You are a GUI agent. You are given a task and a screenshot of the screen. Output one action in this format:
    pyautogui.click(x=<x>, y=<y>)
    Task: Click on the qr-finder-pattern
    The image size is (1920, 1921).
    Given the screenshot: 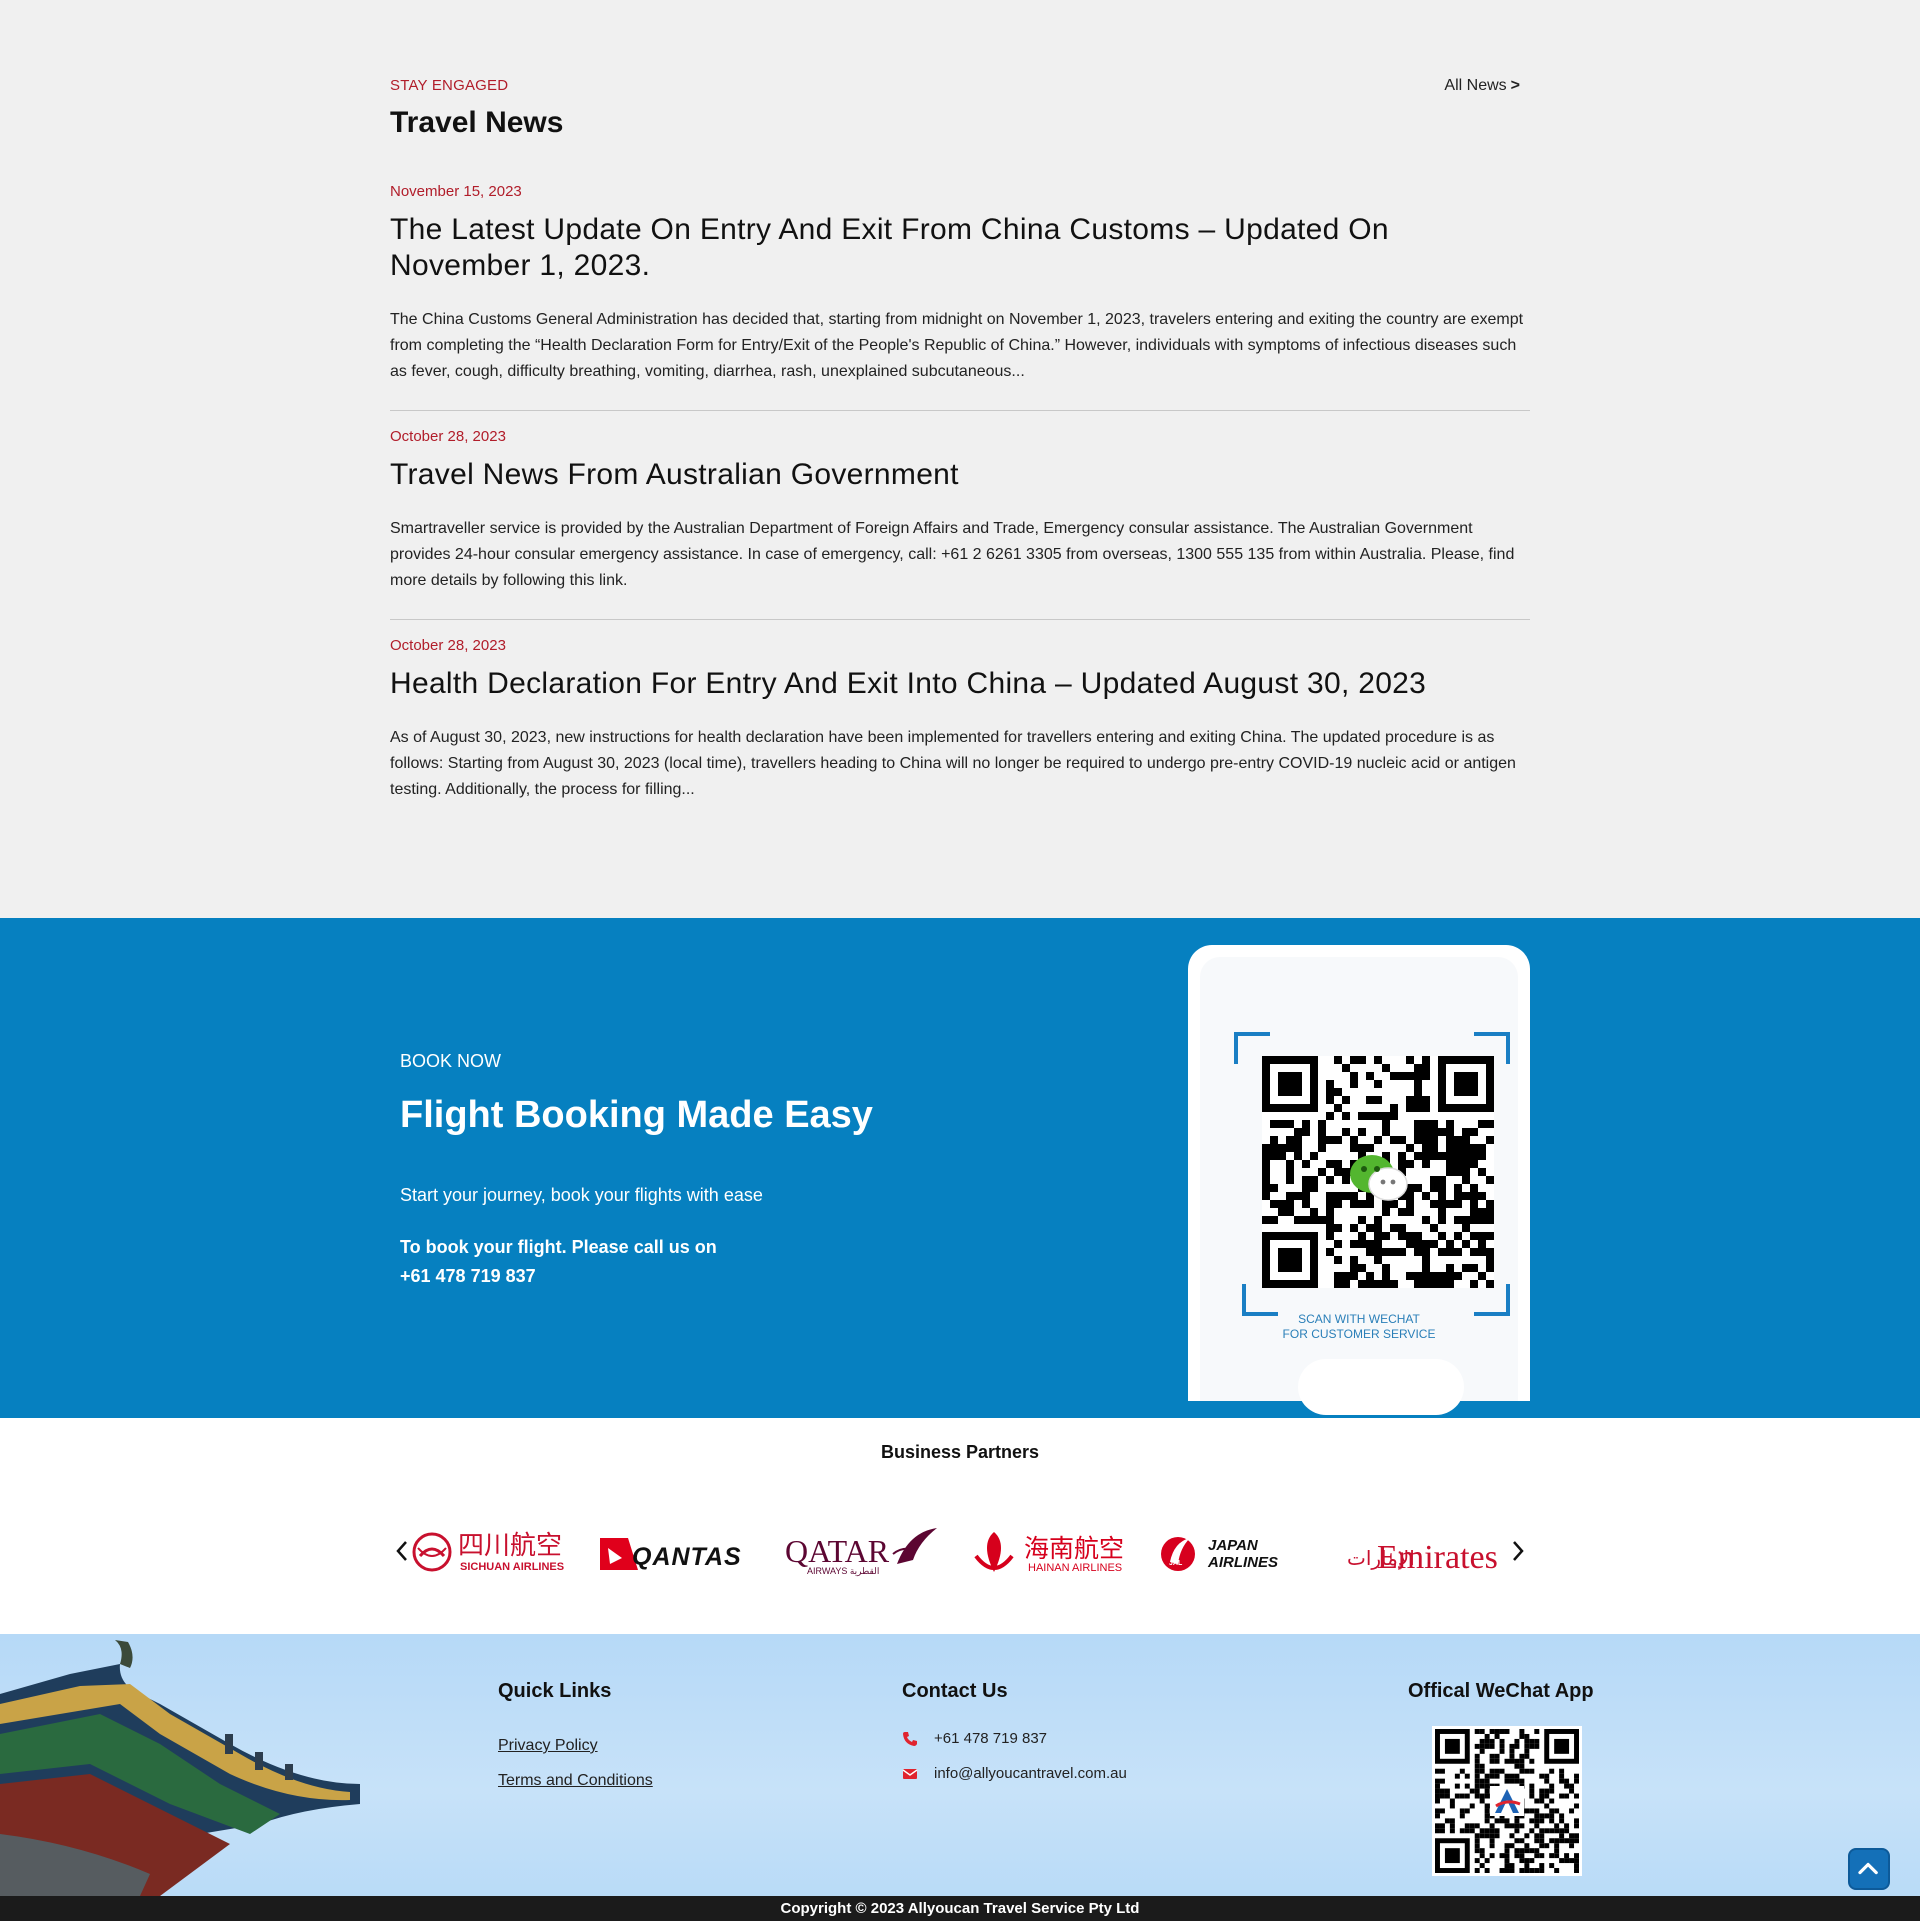 What is the action you would take?
    pyautogui.click(x=1562, y=1746)
    